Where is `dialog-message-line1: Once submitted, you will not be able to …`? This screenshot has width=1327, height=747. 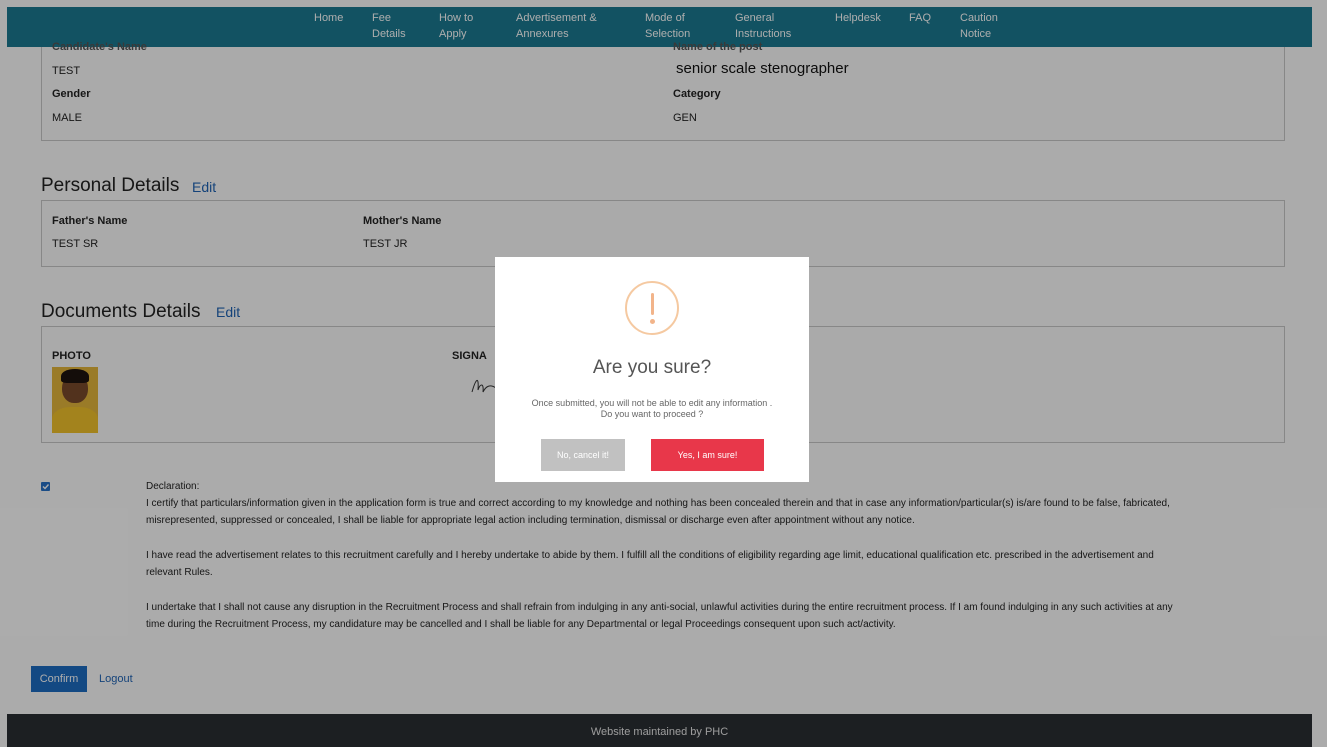
dialog-message-line1: Once submitted, you will not be able to … is located at coordinates (652, 403).